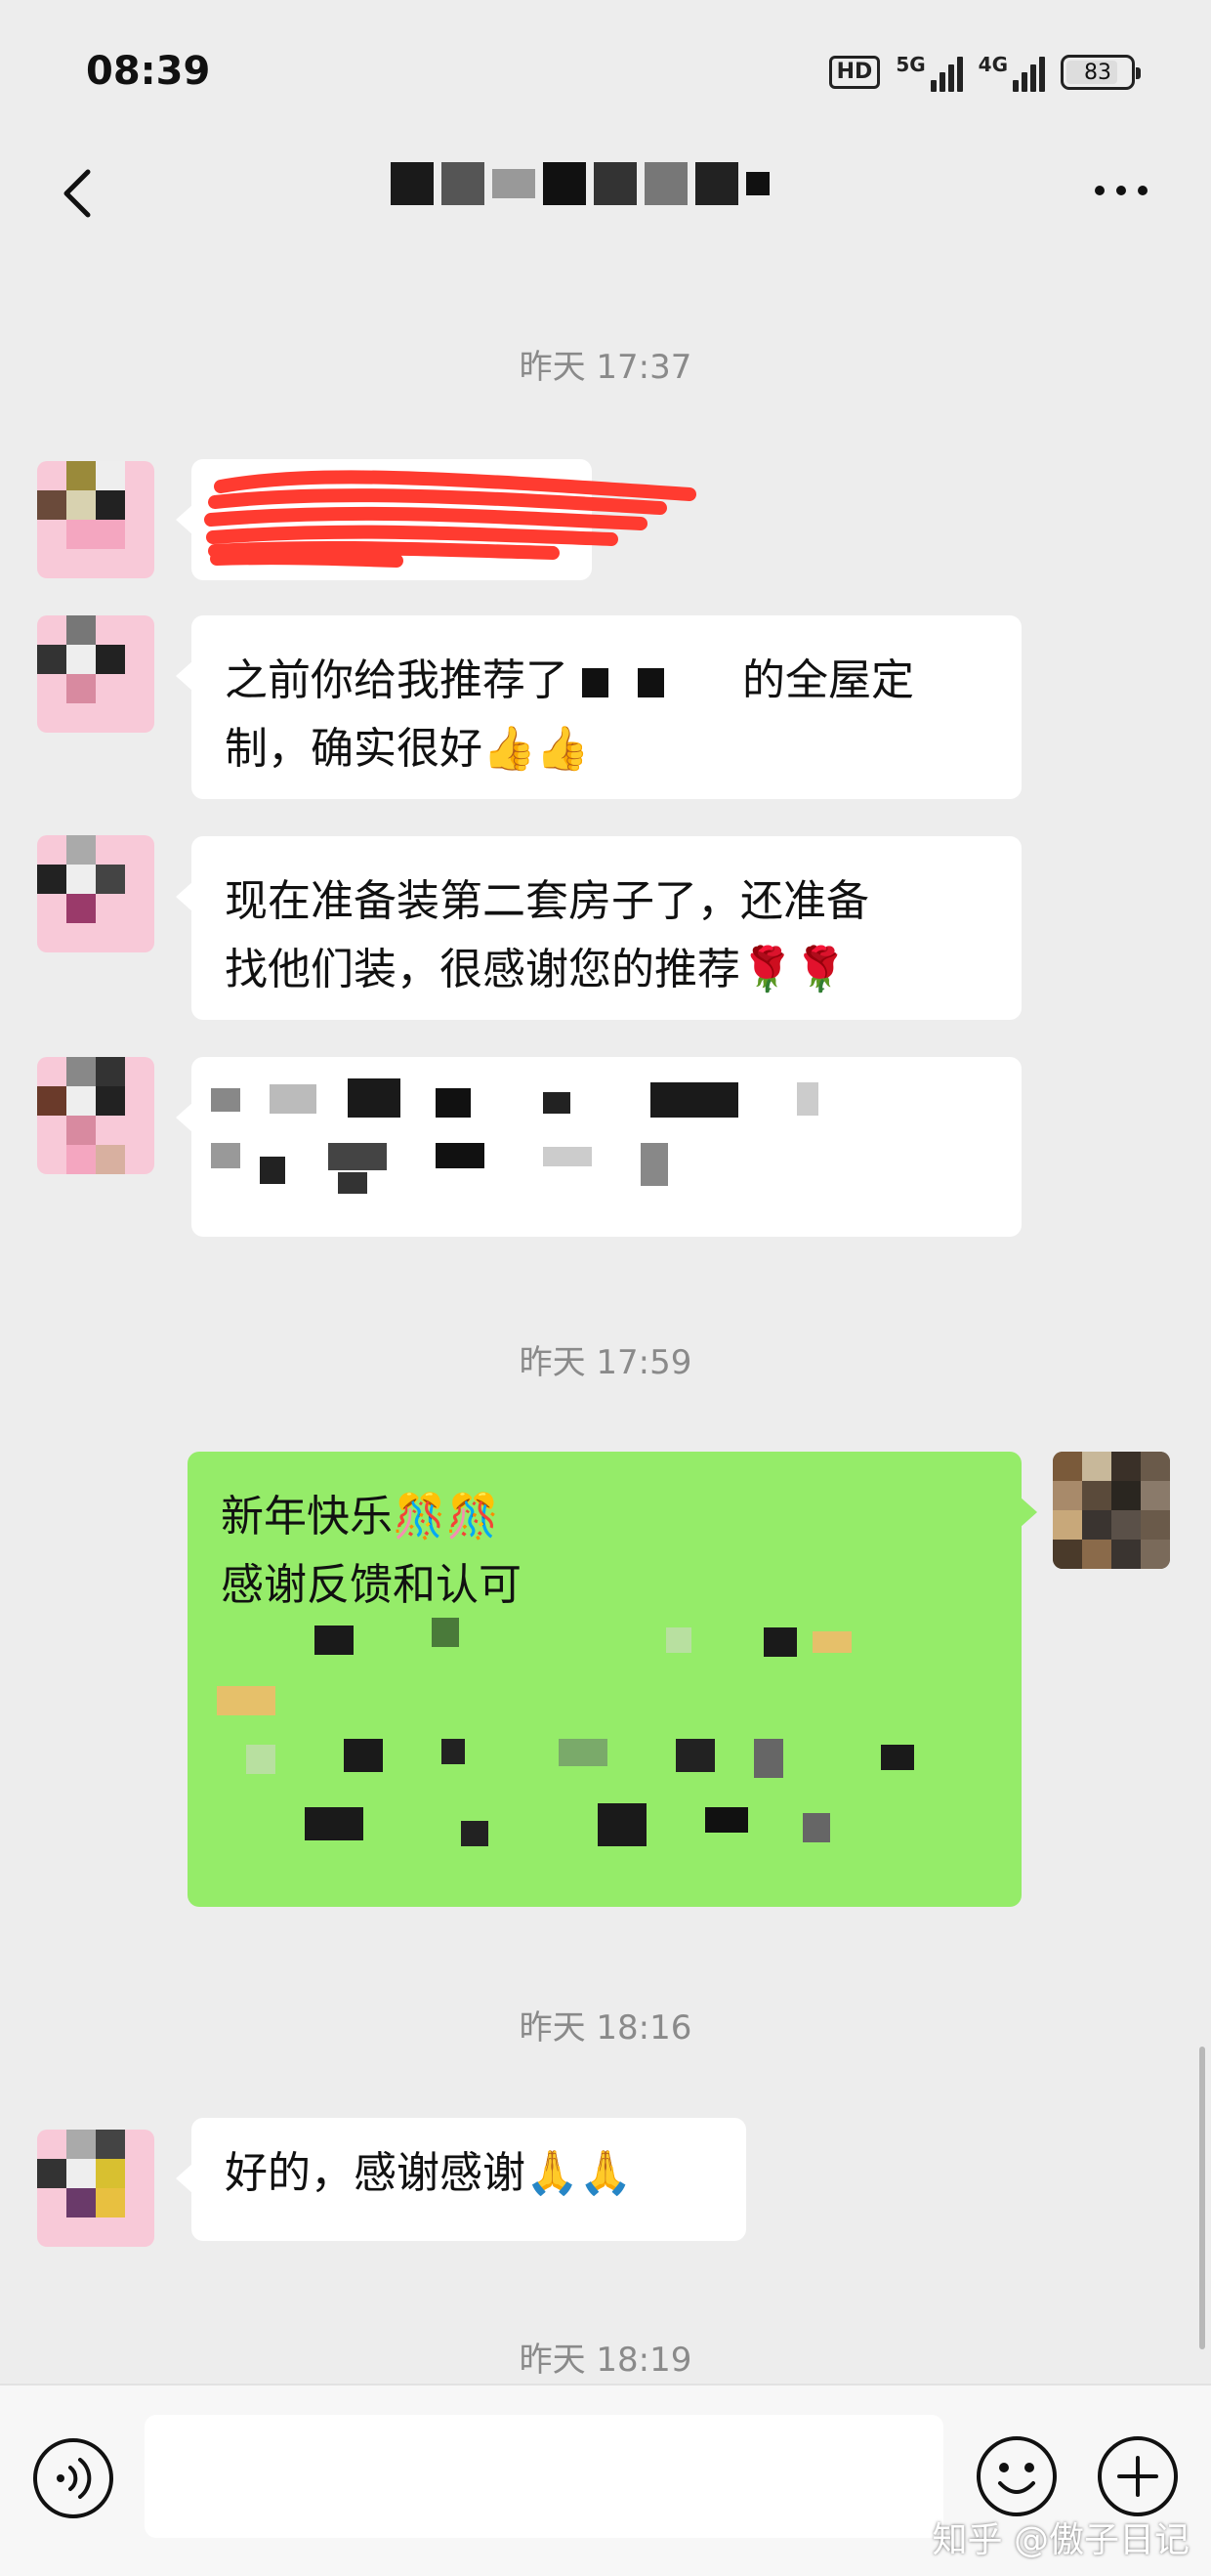 This screenshot has width=1211, height=2576. What do you see at coordinates (828, 680) in the screenshot?
I see `message-text: 的全屋定` at bounding box center [828, 680].